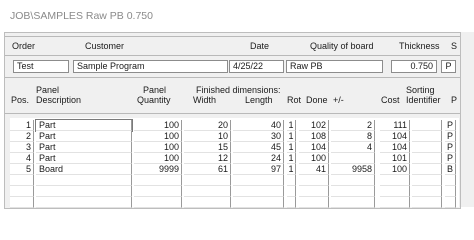  What do you see at coordinates (84, 169) in the screenshot?
I see `cell-description: Board` at bounding box center [84, 169].